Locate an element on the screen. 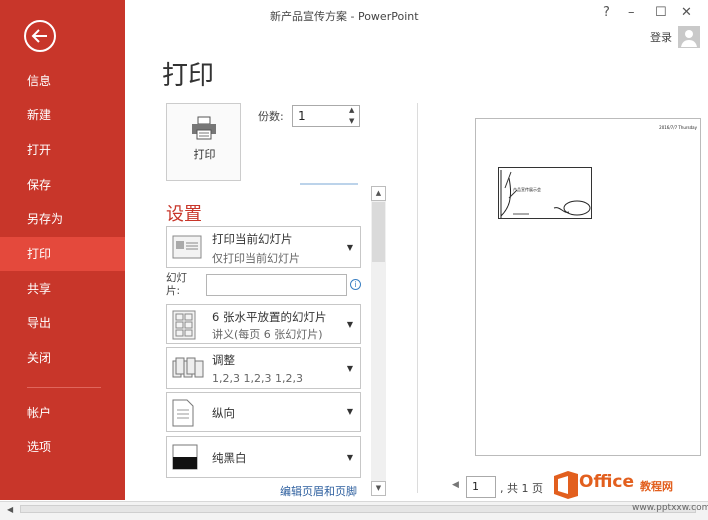 The height and width of the screenshot is (520, 708). collate-icon is located at coordinates (188, 367).